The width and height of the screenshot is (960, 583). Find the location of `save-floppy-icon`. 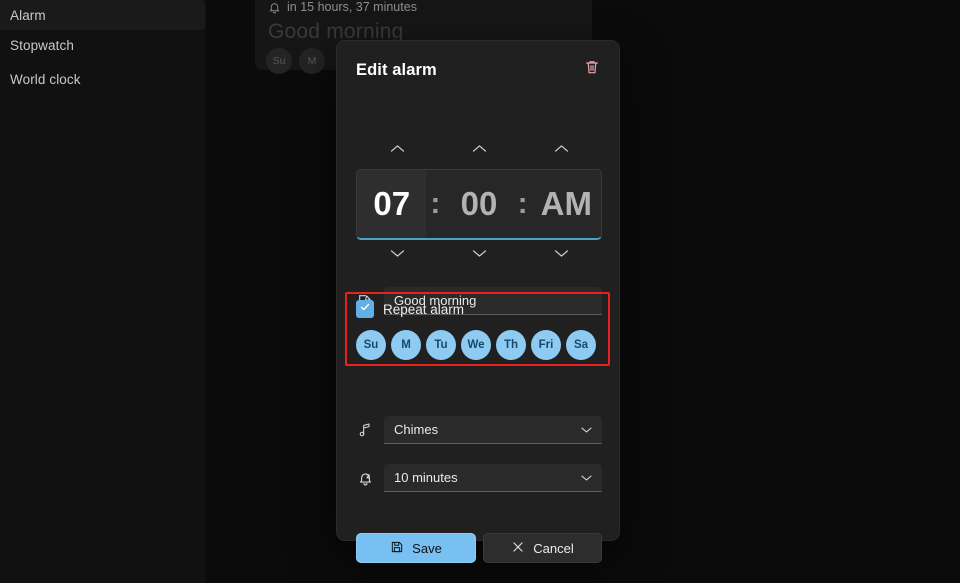

save-floppy-icon is located at coordinates (397, 548).